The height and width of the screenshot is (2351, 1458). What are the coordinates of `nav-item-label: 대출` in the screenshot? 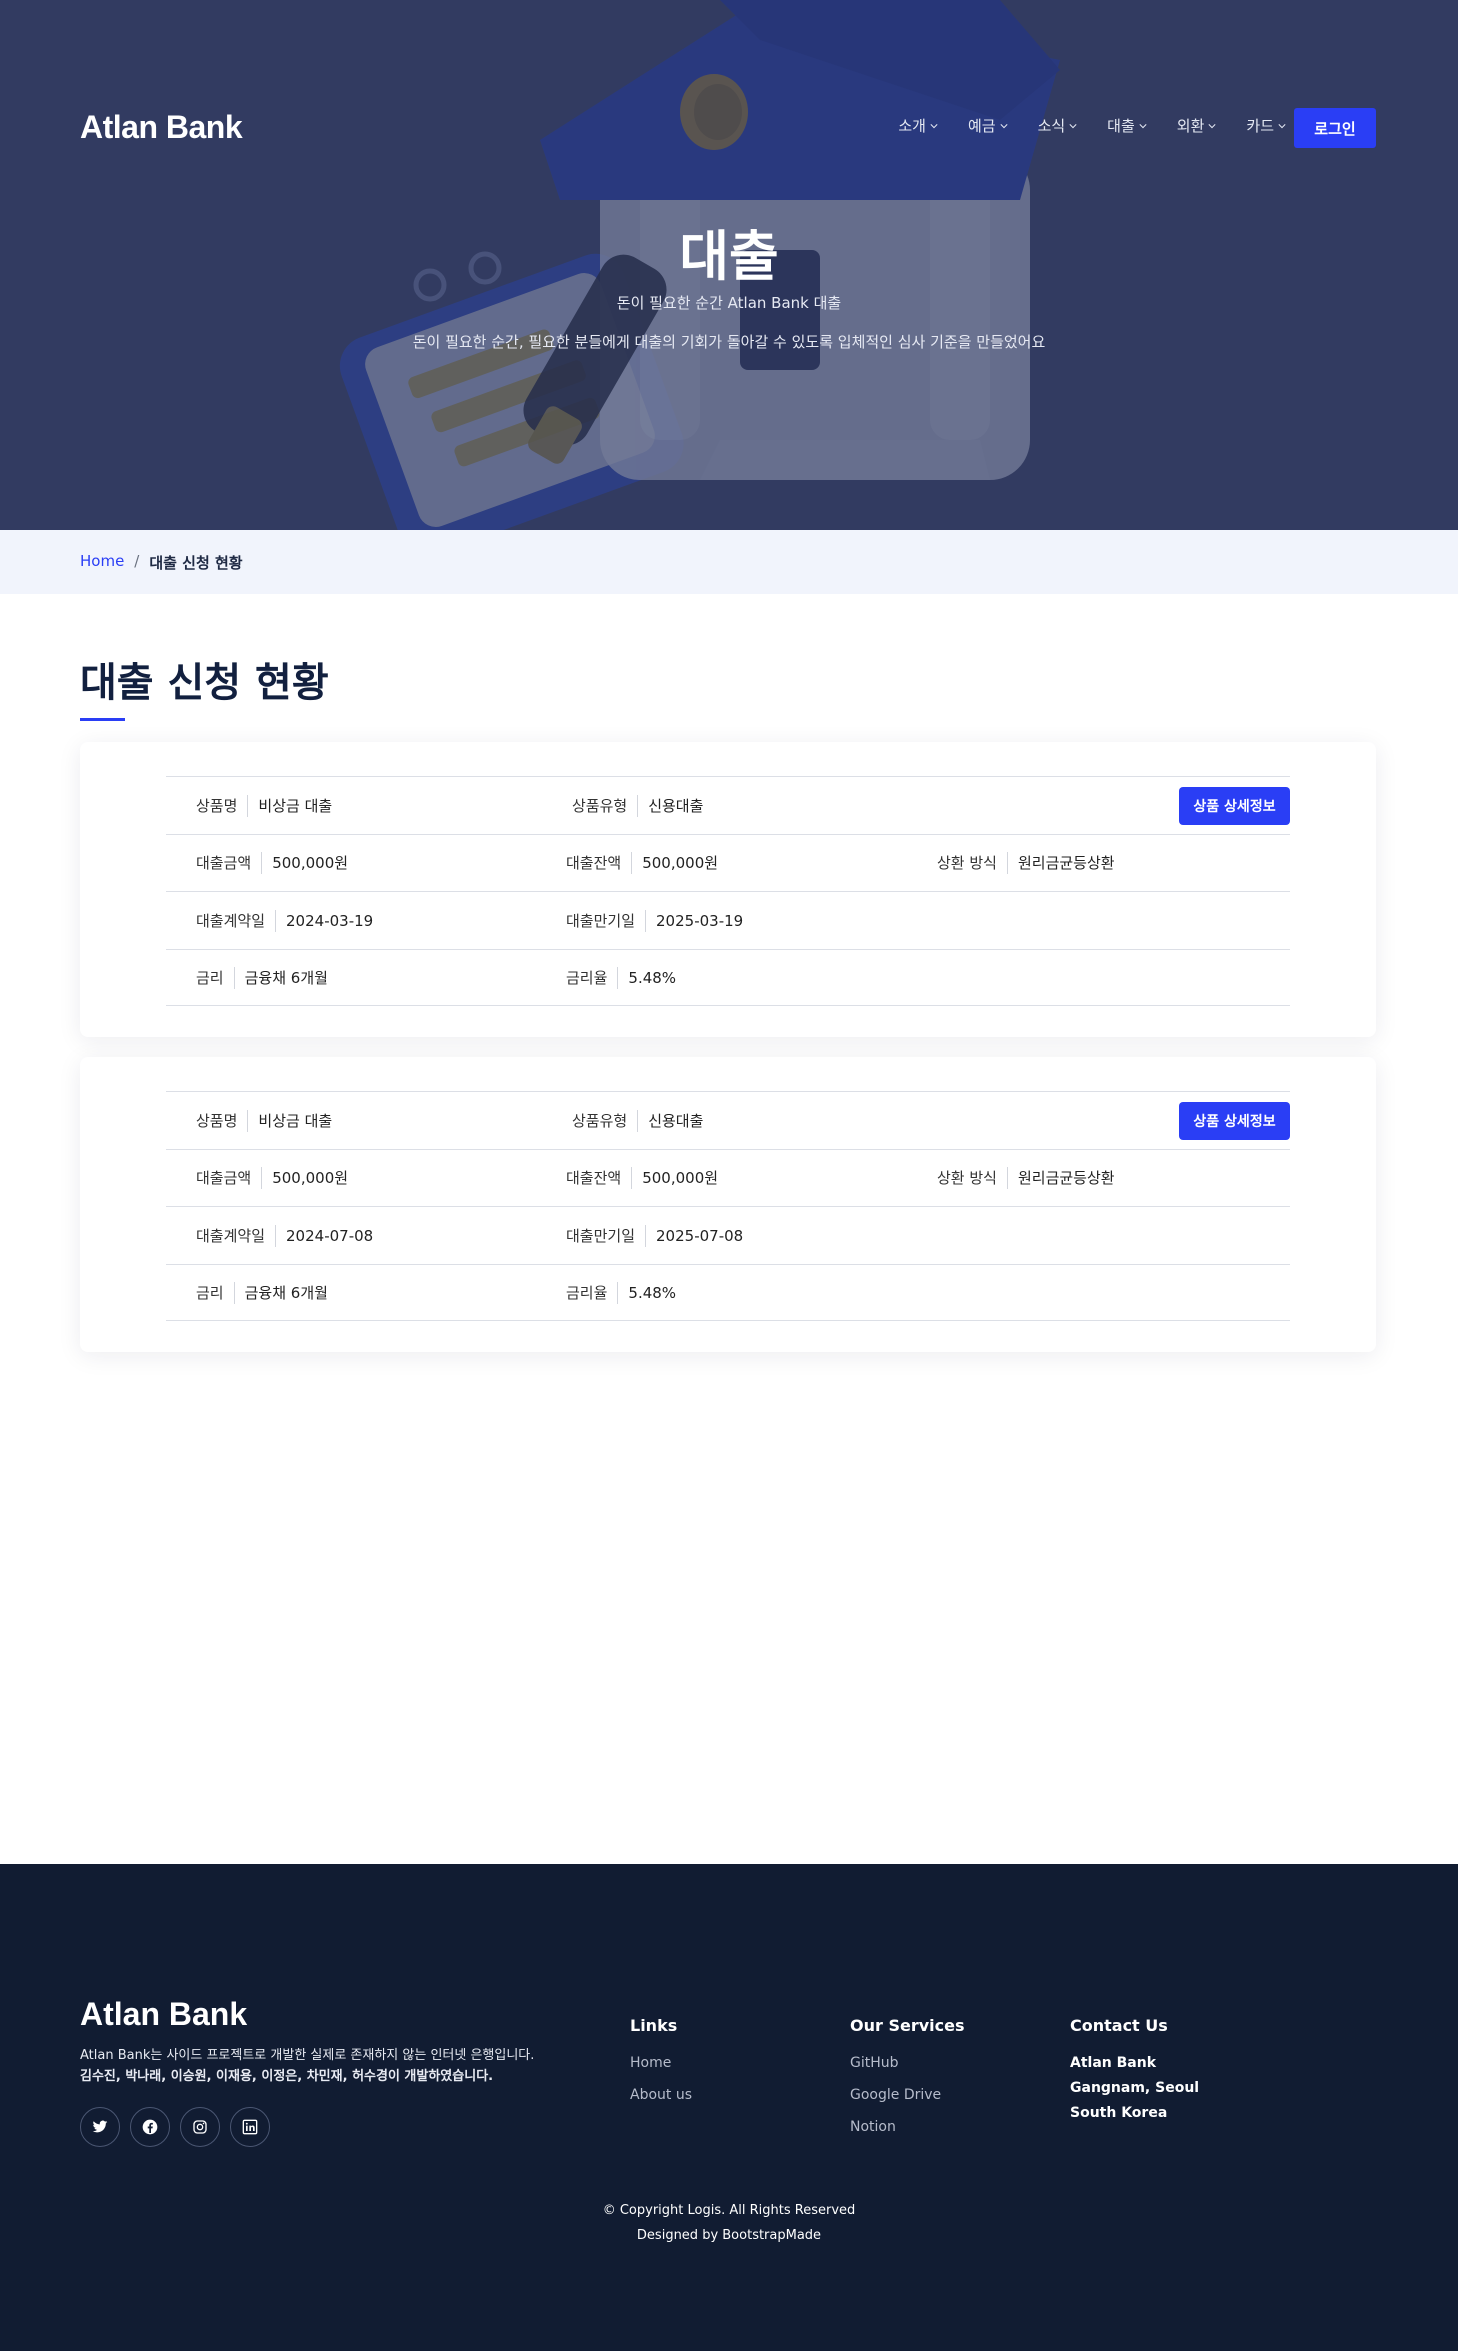 It's located at (1121, 126).